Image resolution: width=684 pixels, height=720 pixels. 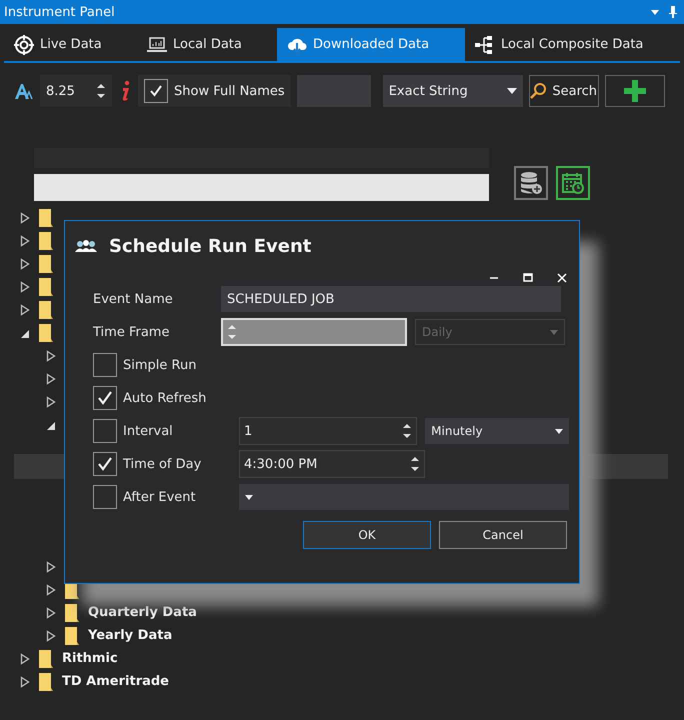 I want to click on filter-field, so click(x=261, y=187).